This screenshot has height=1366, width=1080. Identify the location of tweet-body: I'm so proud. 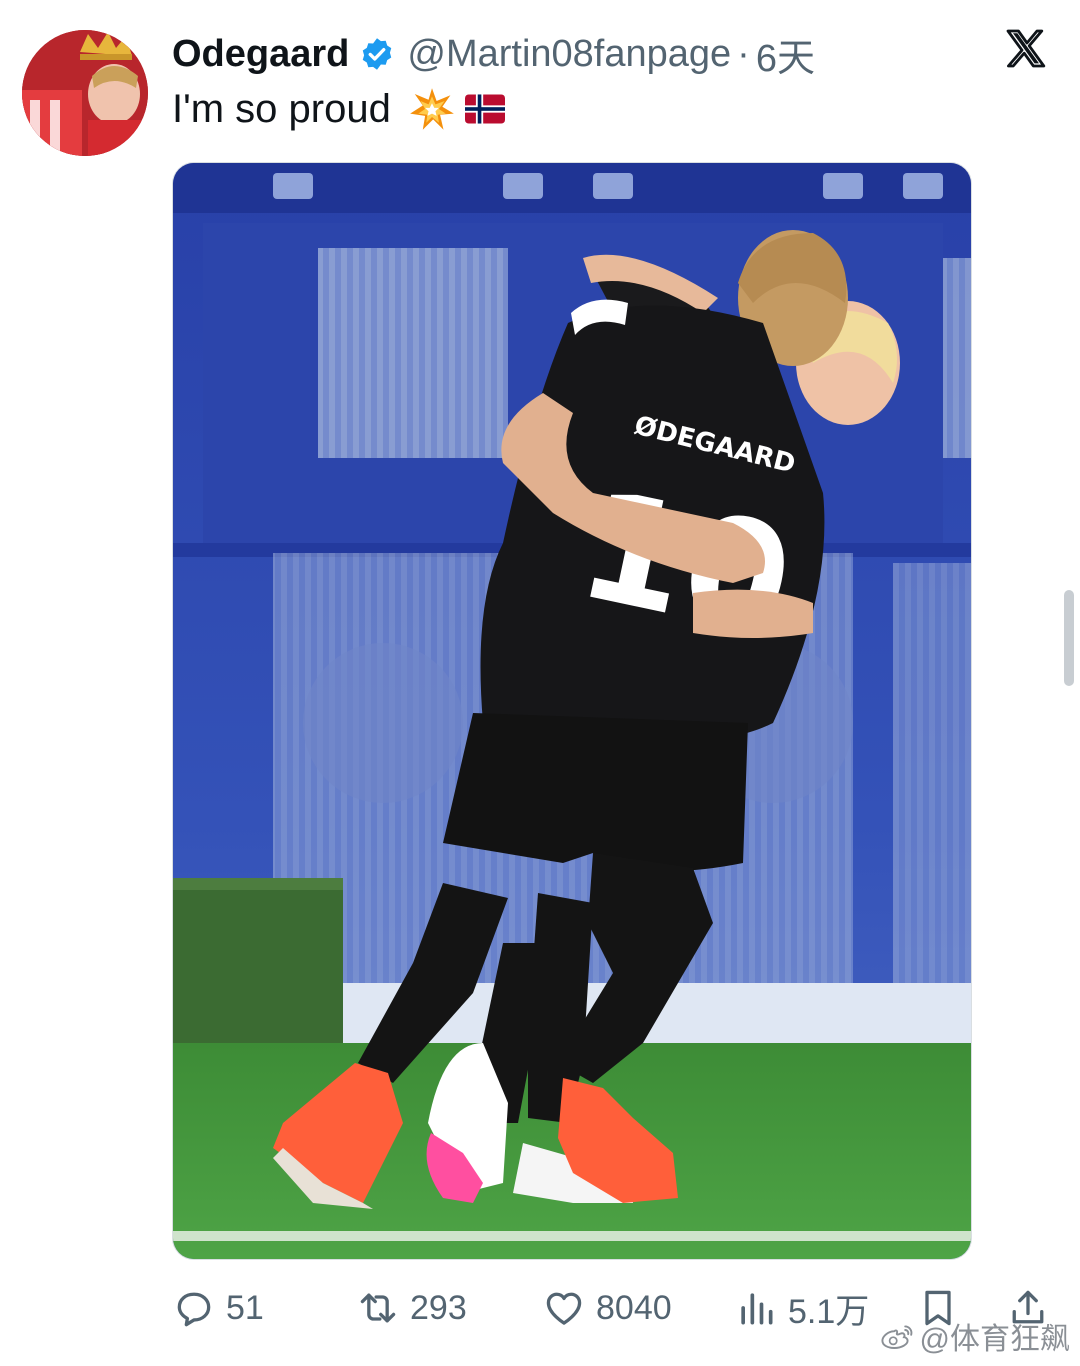
(281, 108).